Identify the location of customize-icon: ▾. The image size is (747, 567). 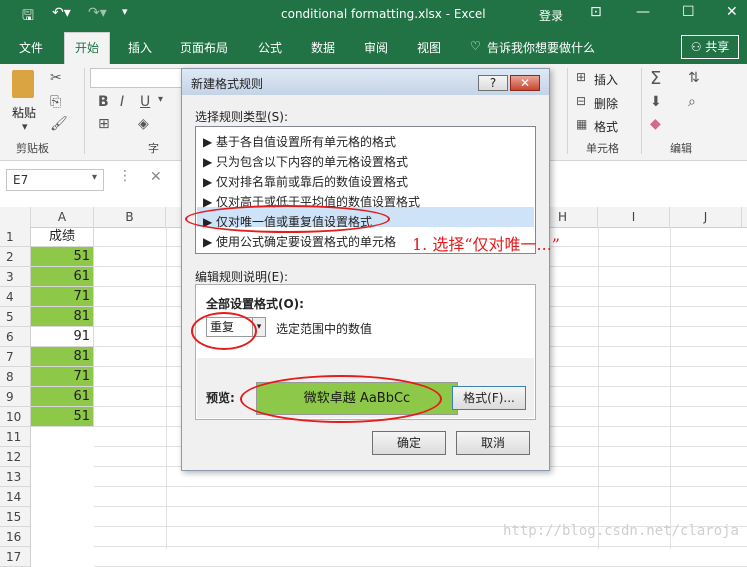
(125, 11).